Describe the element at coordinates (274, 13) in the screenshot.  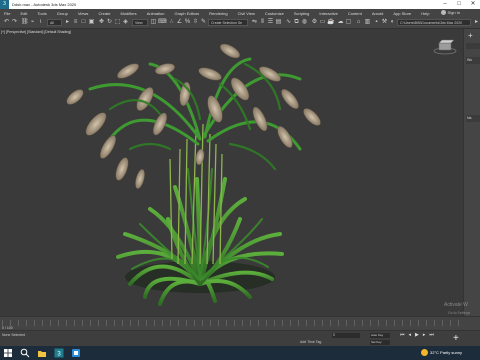
I see `menu-customize: Customize` at that location.